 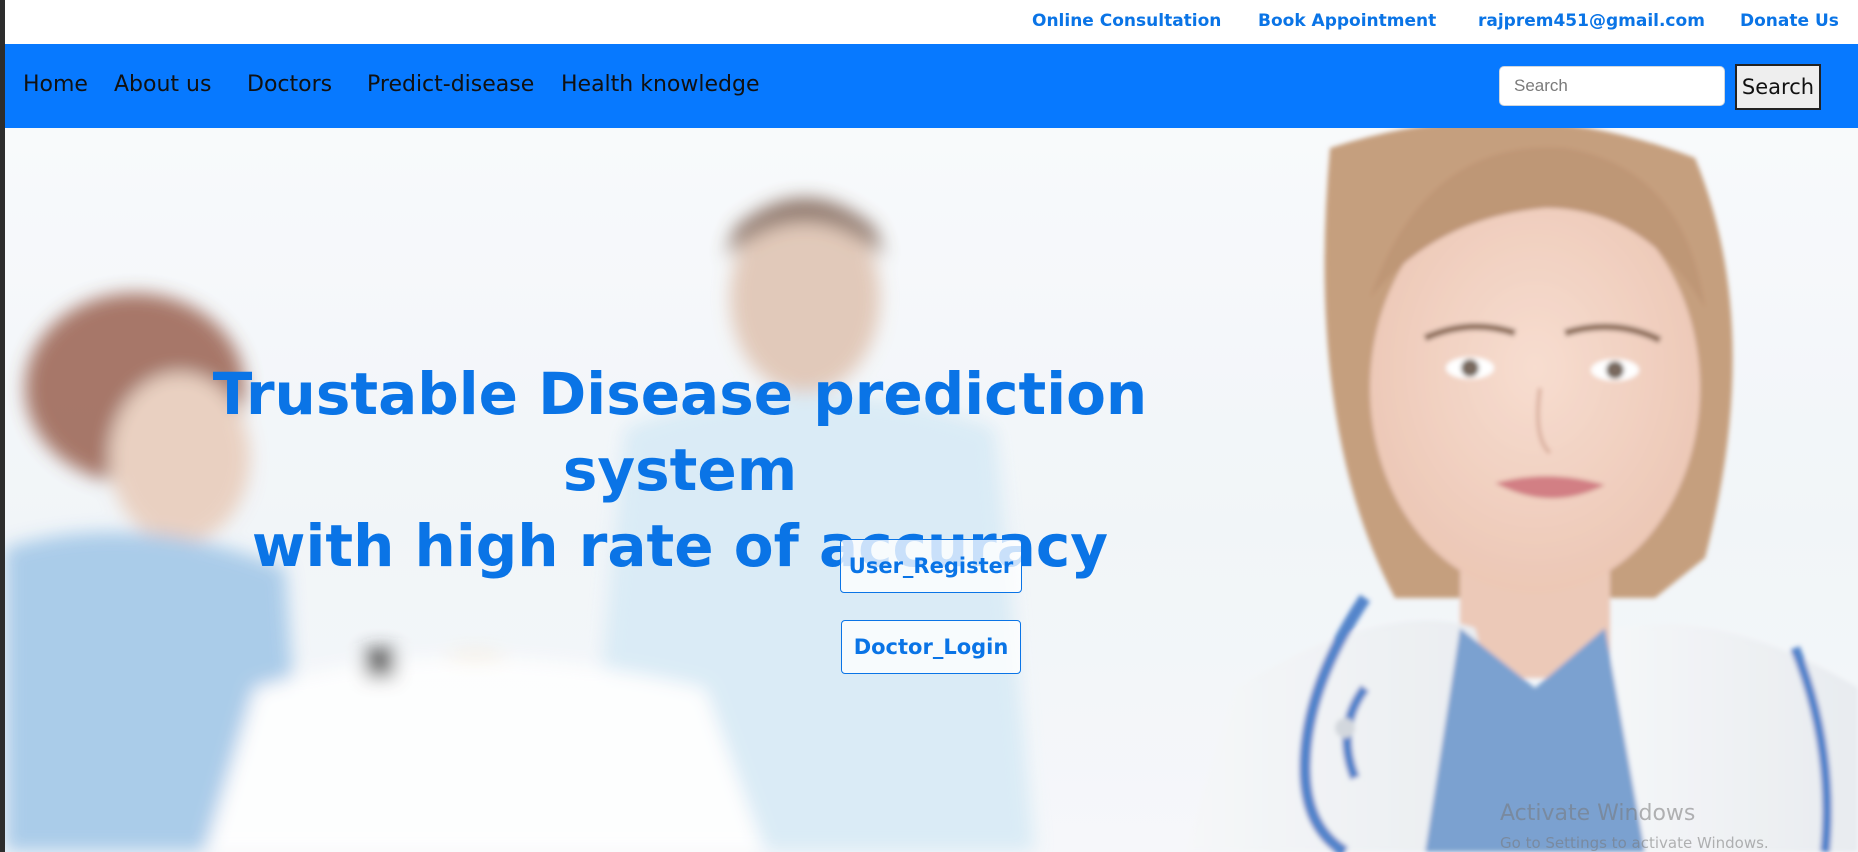 I want to click on online-consultation-link: Online Consultation, so click(x=1126, y=21).